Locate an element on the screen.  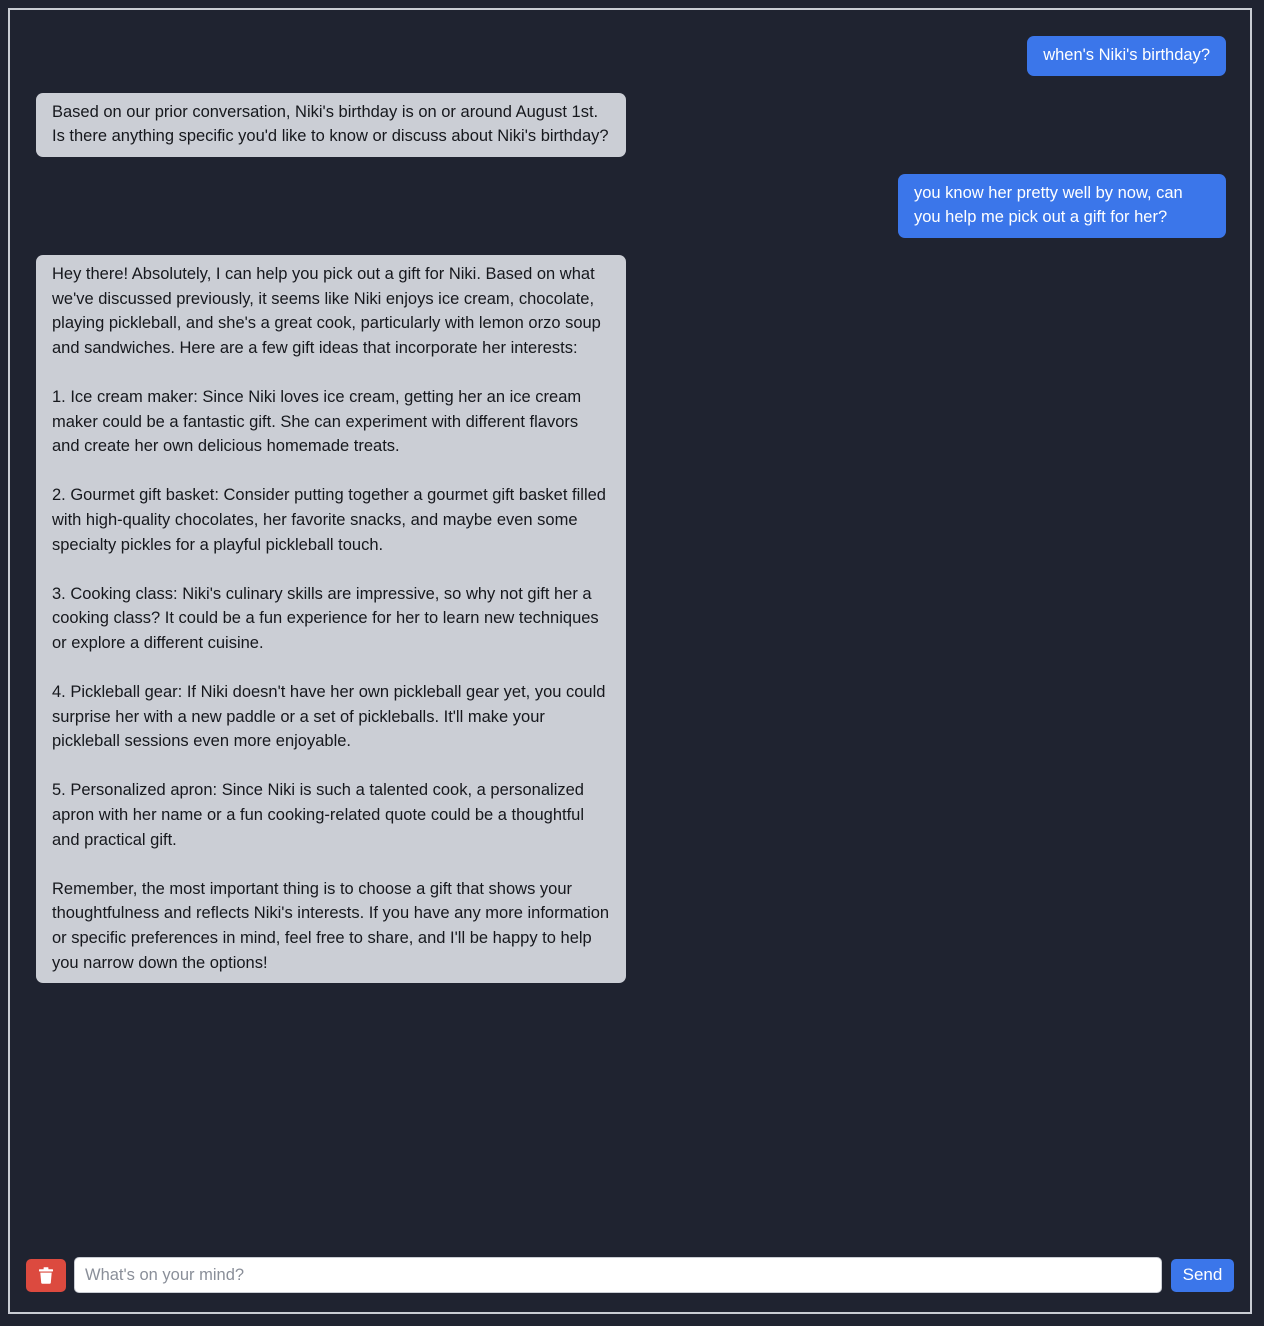
trash-icon is located at coordinates (46, 1275).